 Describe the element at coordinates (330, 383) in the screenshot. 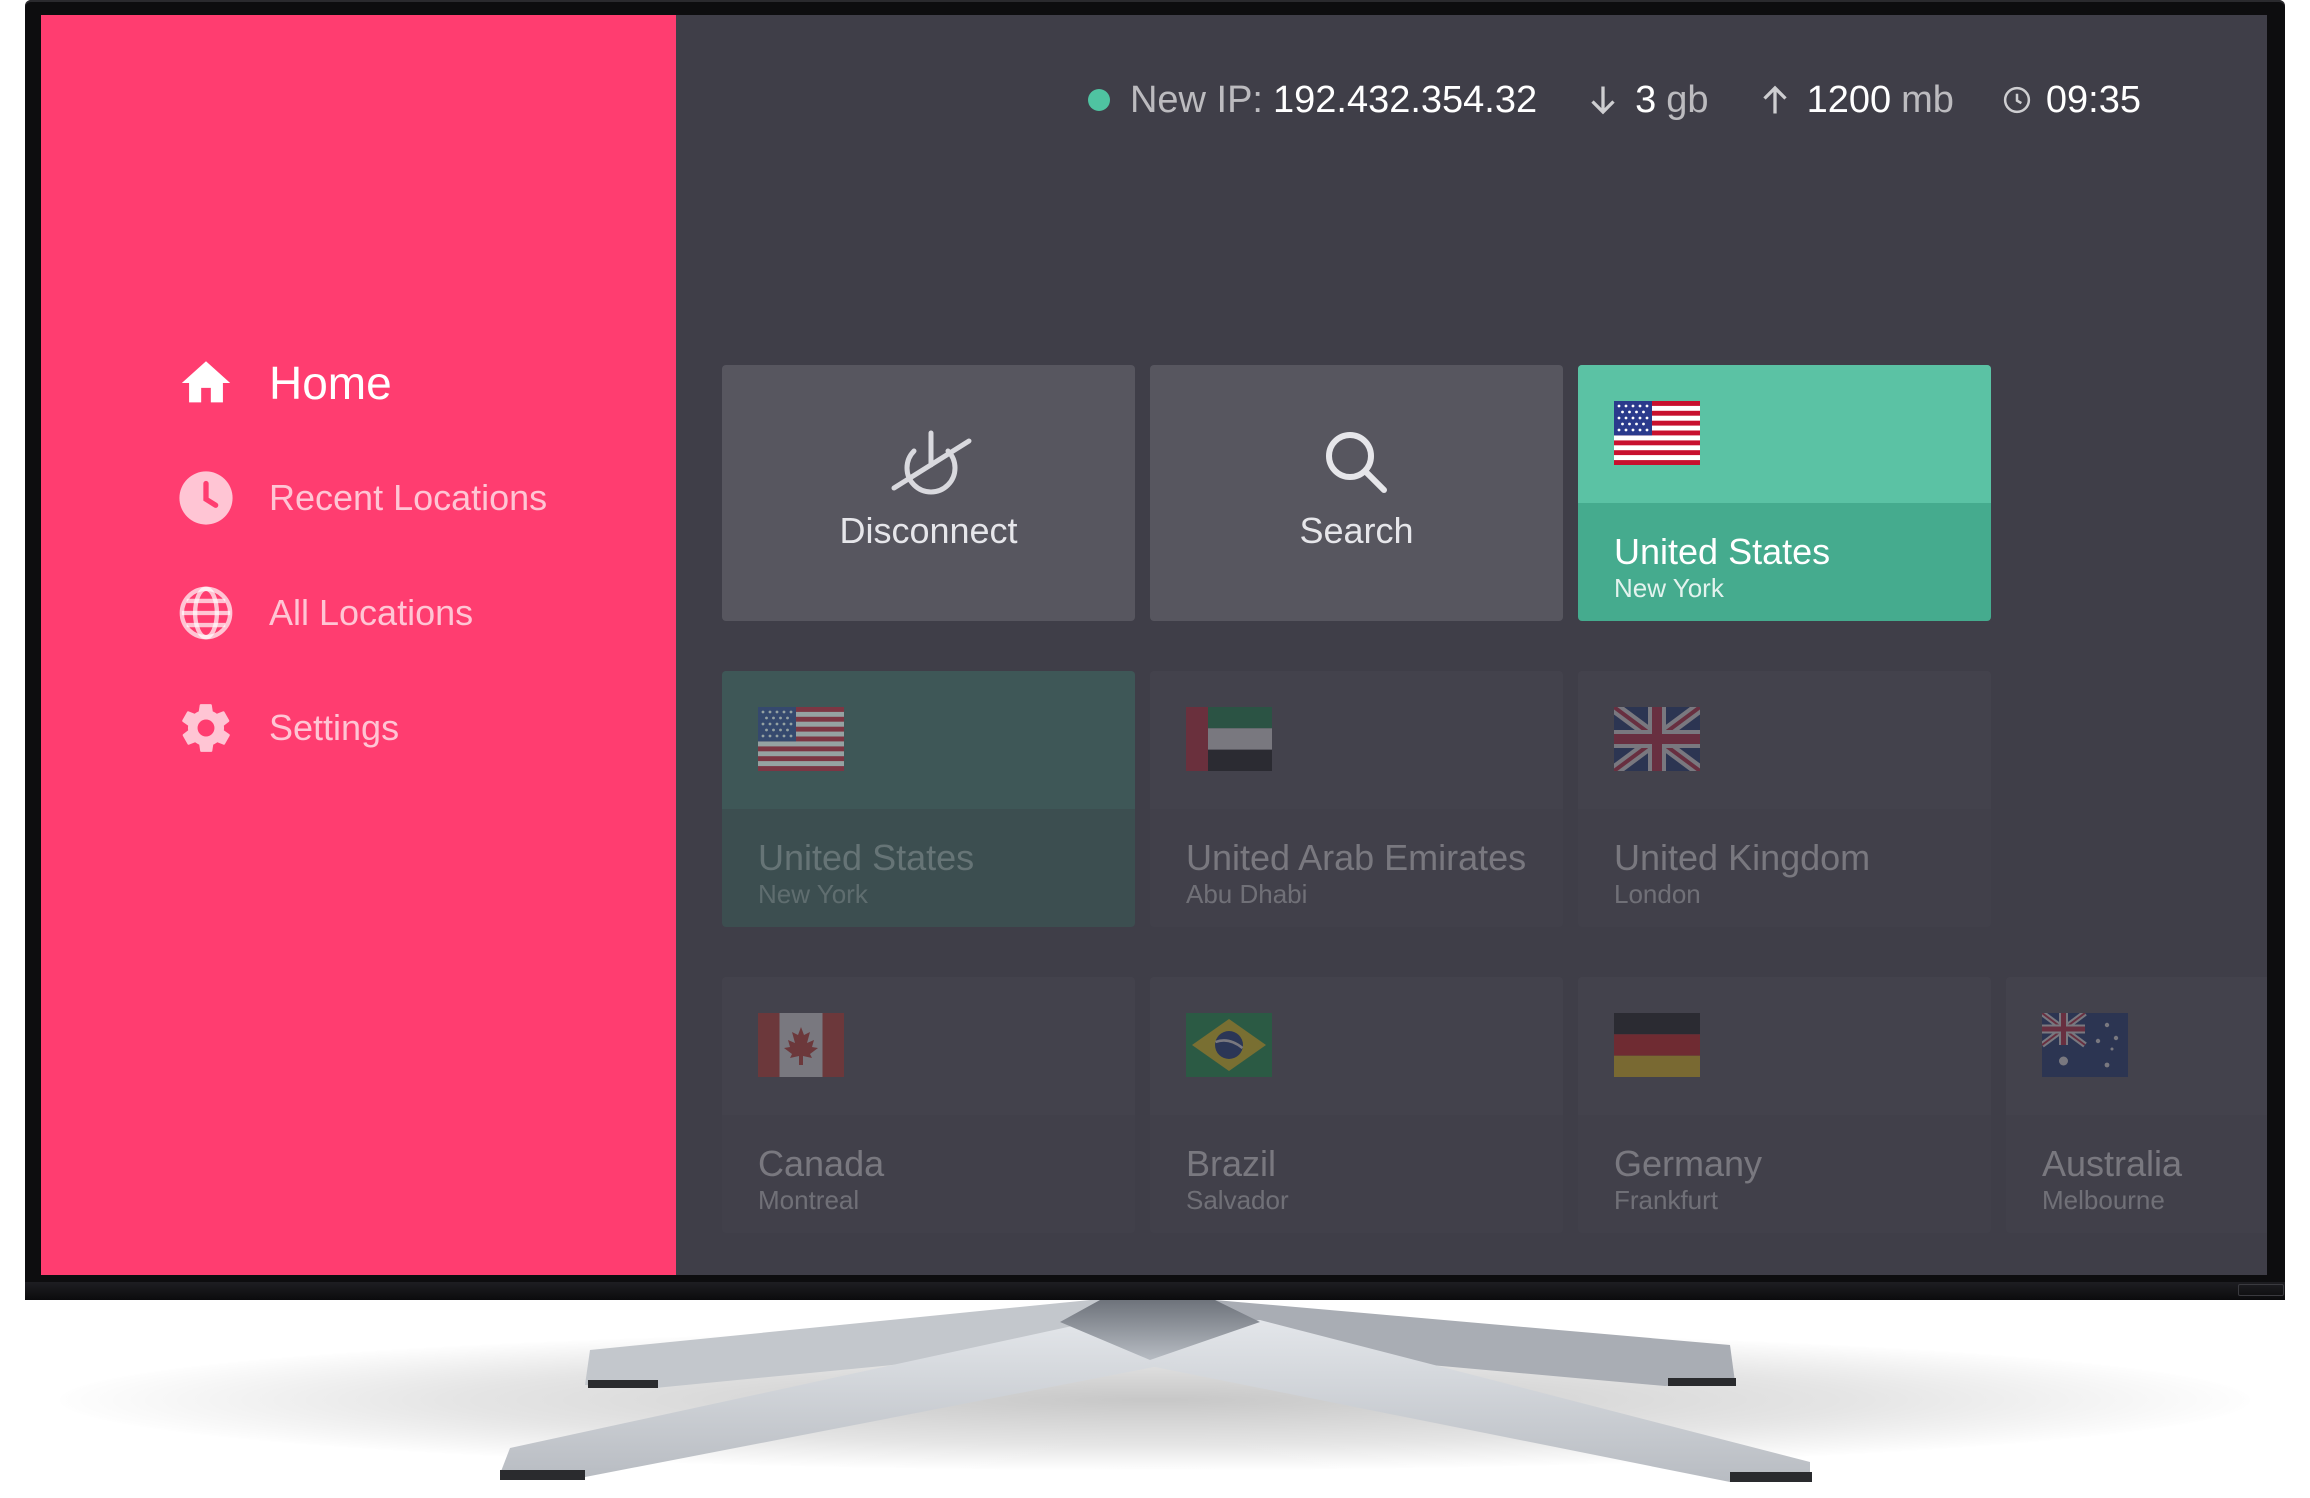

I see `sidebar-item-label: Home` at that location.